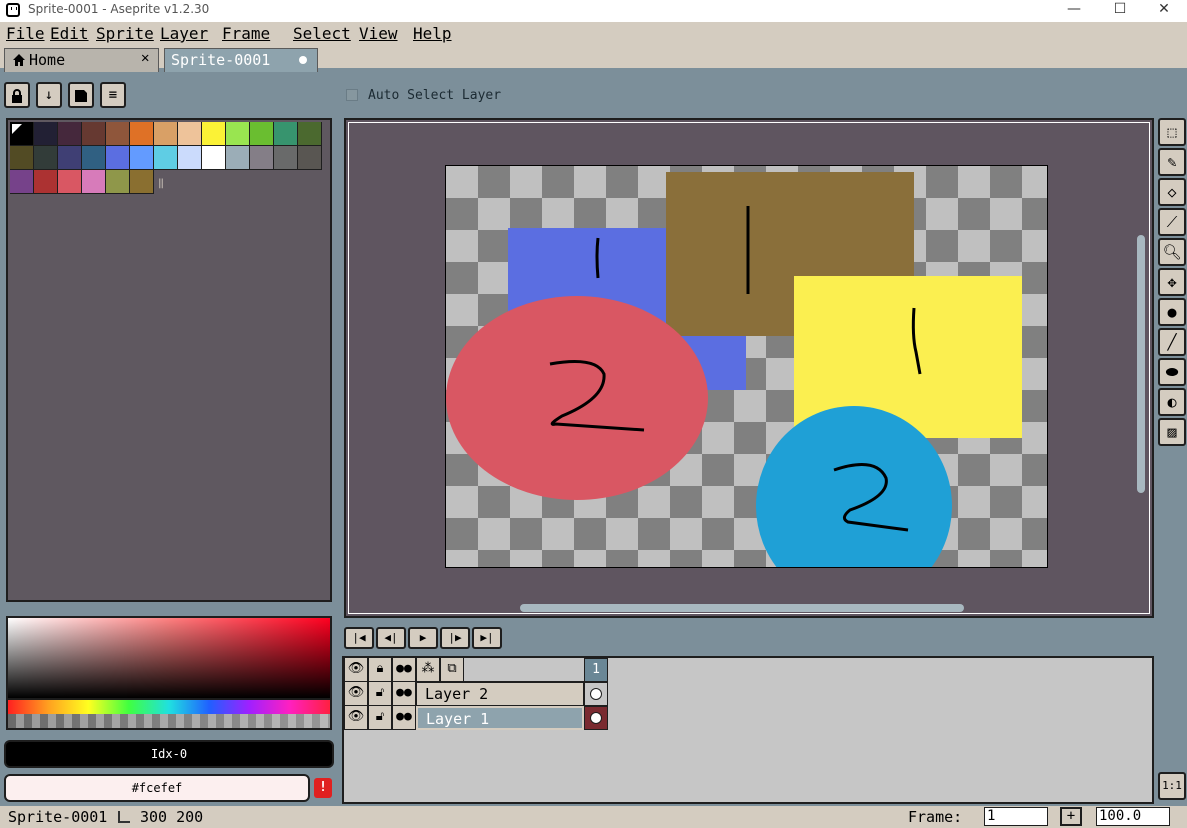 This screenshot has width=1187, height=828. Describe the element at coordinates (241, 60) in the screenshot. I see `tab-sprite: Sprite-0001` at that location.